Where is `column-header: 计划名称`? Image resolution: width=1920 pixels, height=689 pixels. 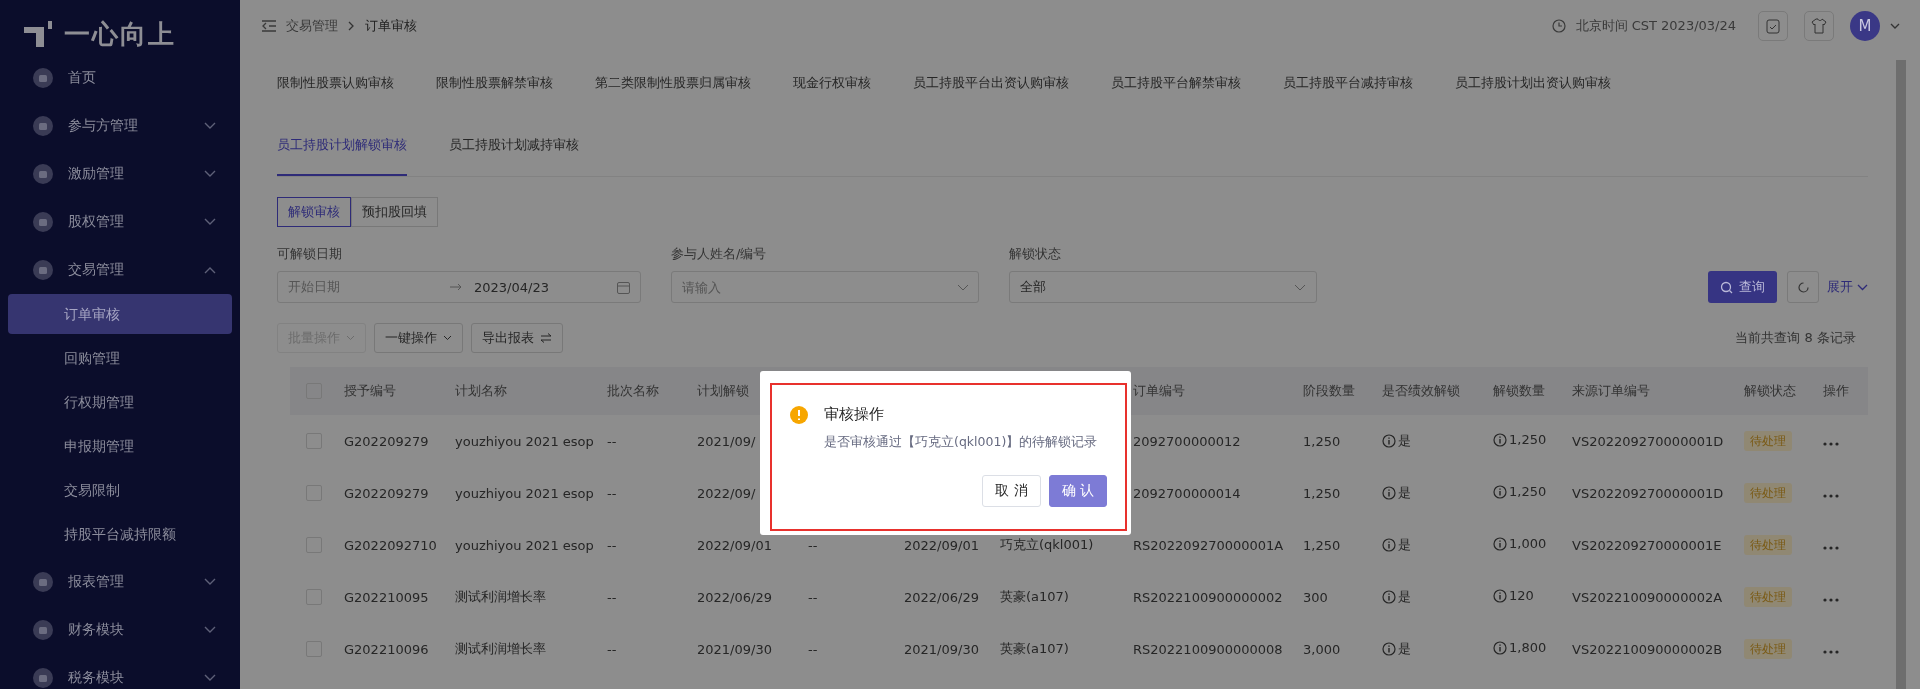 column-header: 计划名称 is located at coordinates (481, 390).